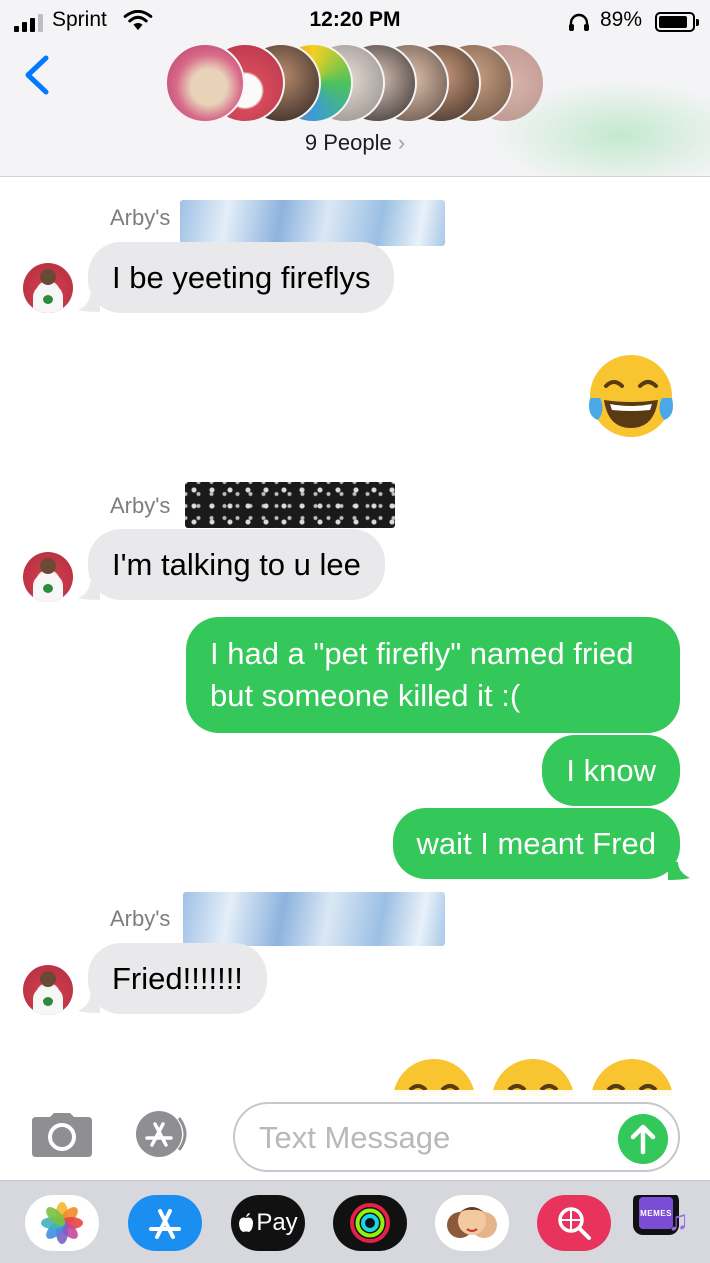  Describe the element at coordinates (348, 142) in the screenshot. I see `participants-label: 9 People` at that location.